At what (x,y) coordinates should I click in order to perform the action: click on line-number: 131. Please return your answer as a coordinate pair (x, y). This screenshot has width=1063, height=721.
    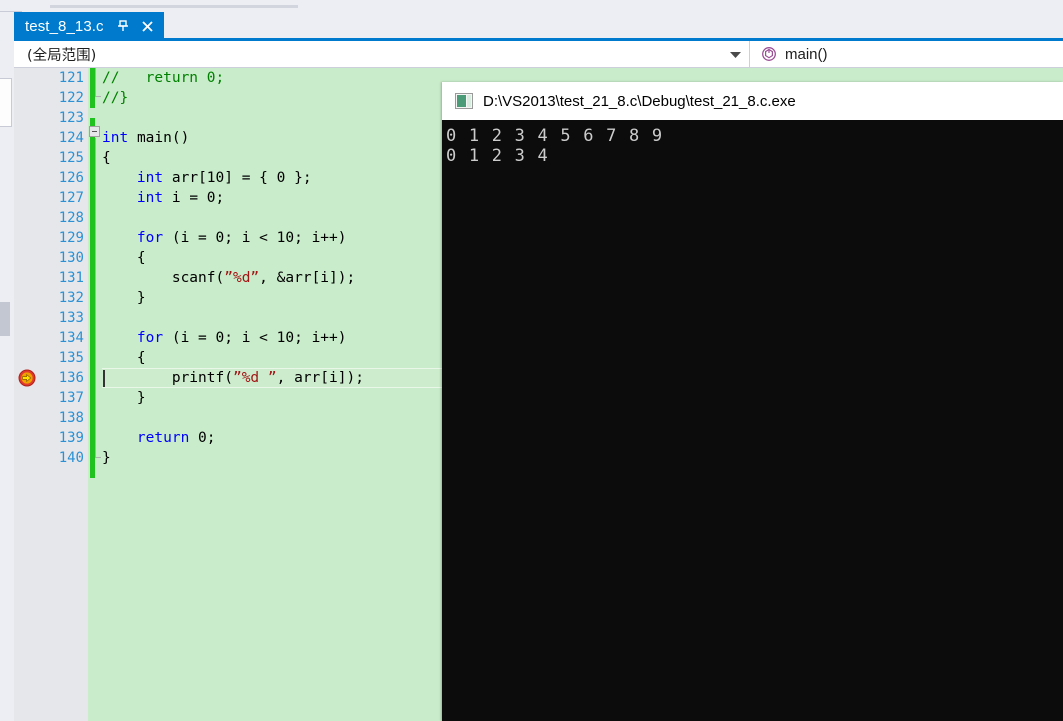
    Looking at the image, I should click on (71, 278).